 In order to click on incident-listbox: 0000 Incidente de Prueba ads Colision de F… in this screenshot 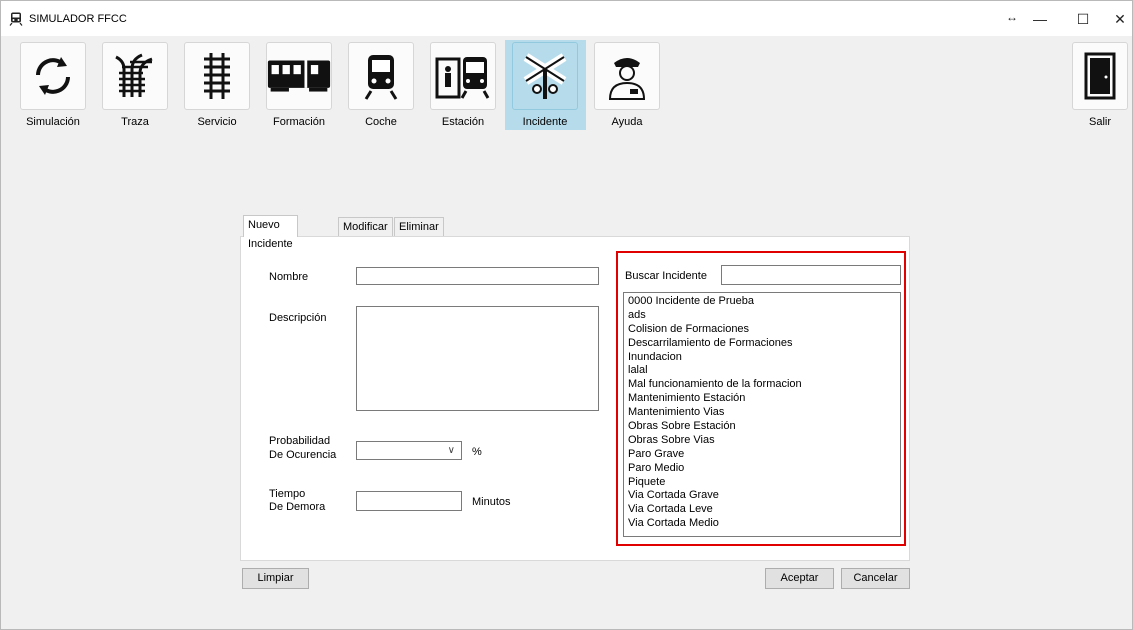, I will do `click(762, 414)`.